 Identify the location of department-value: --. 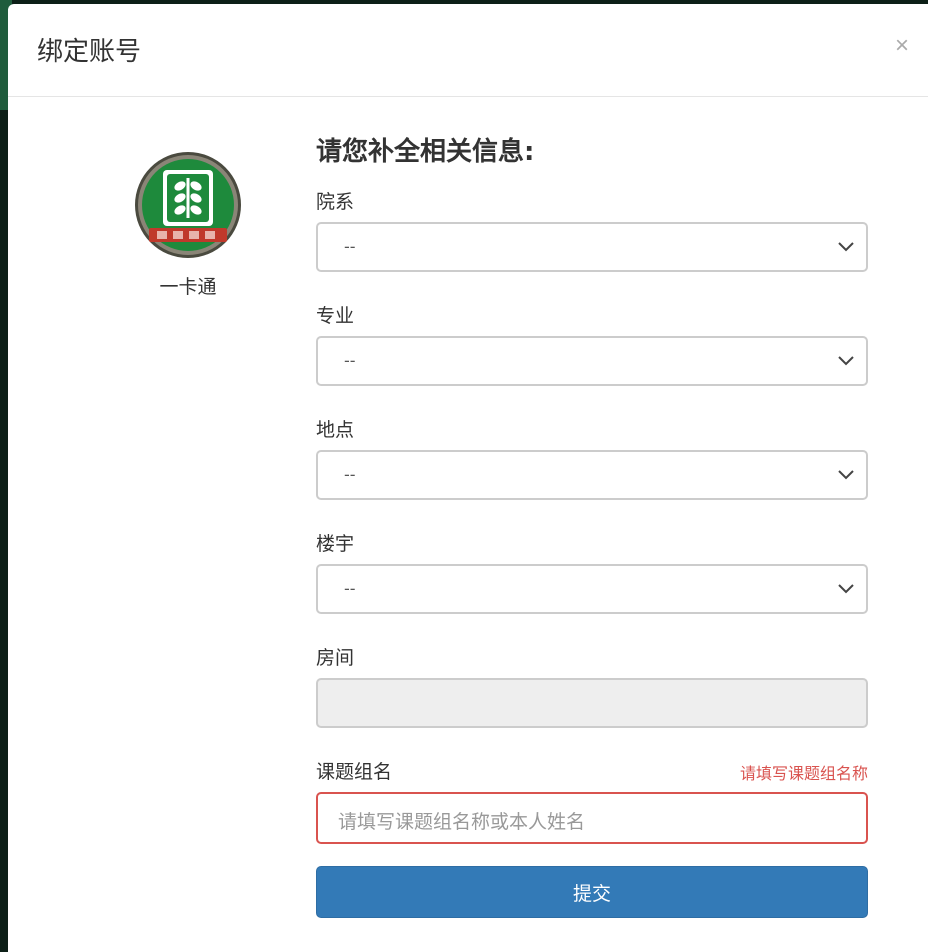
(350, 246).